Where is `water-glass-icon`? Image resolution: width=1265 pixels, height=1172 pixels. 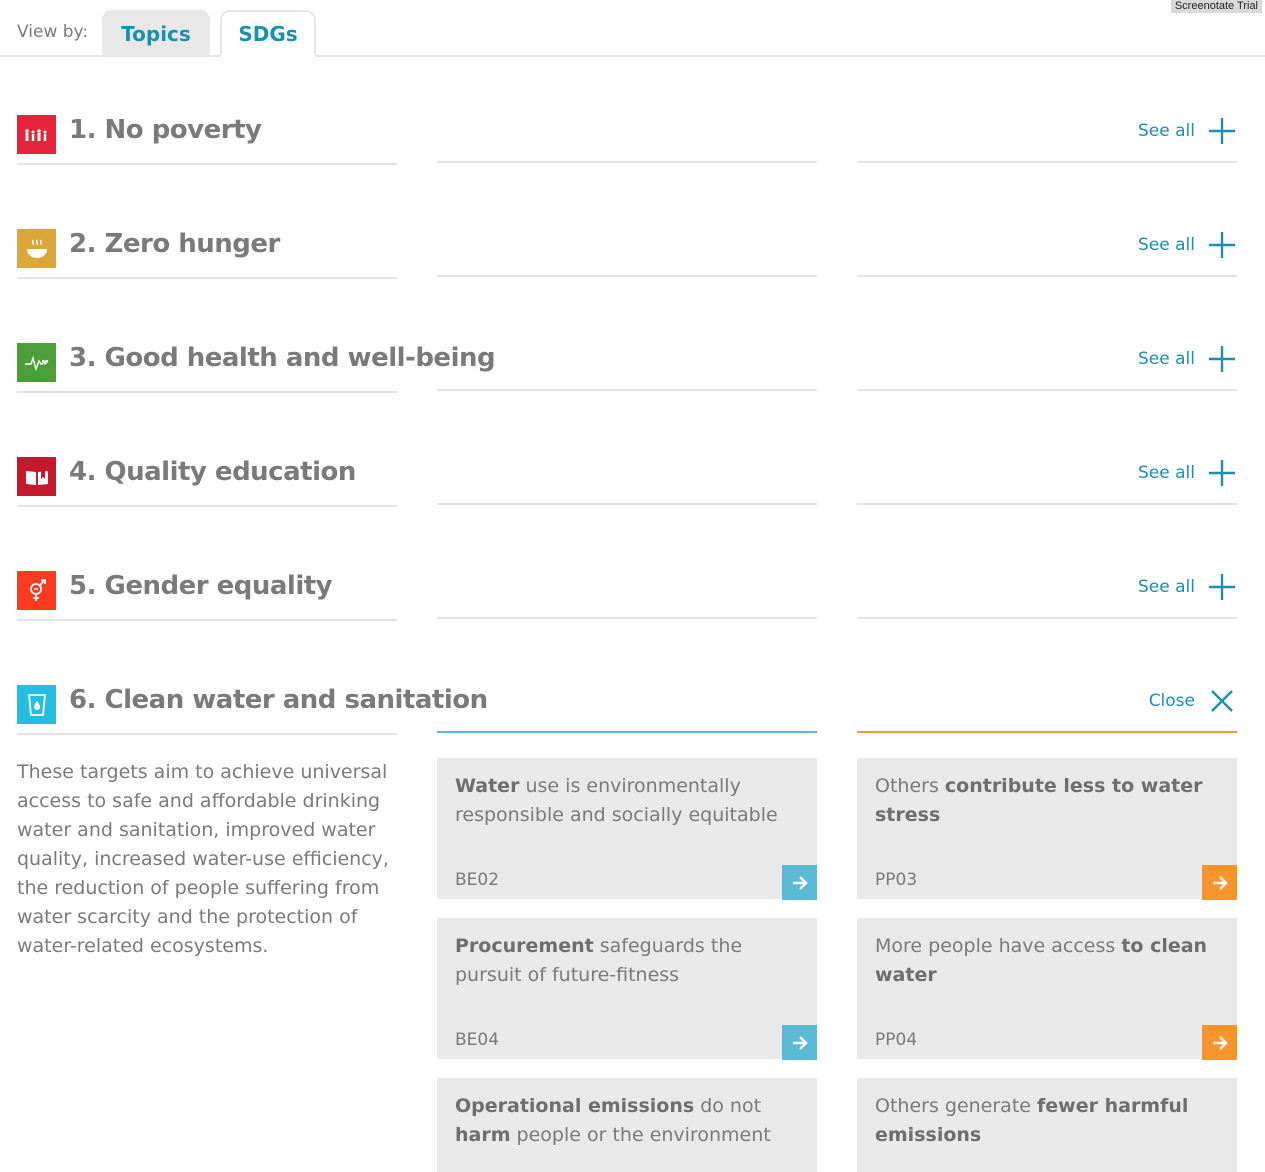
water-glass-icon is located at coordinates (36, 704).